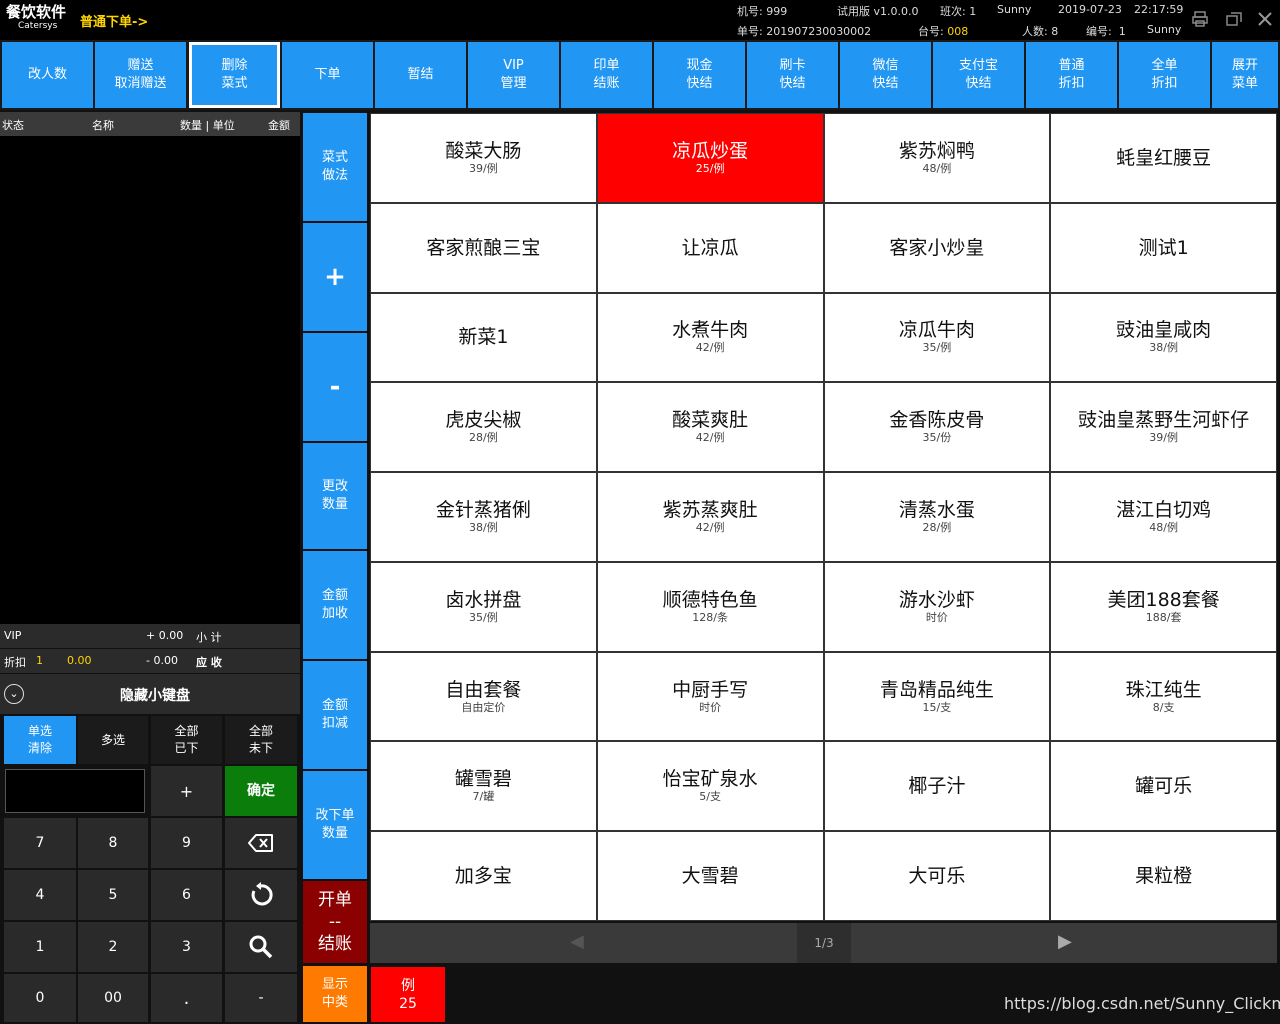  Describe the element at coordinates (483, 696) in the screenshot. I see `dish-card: 自由套餐 自由定价` at that location.